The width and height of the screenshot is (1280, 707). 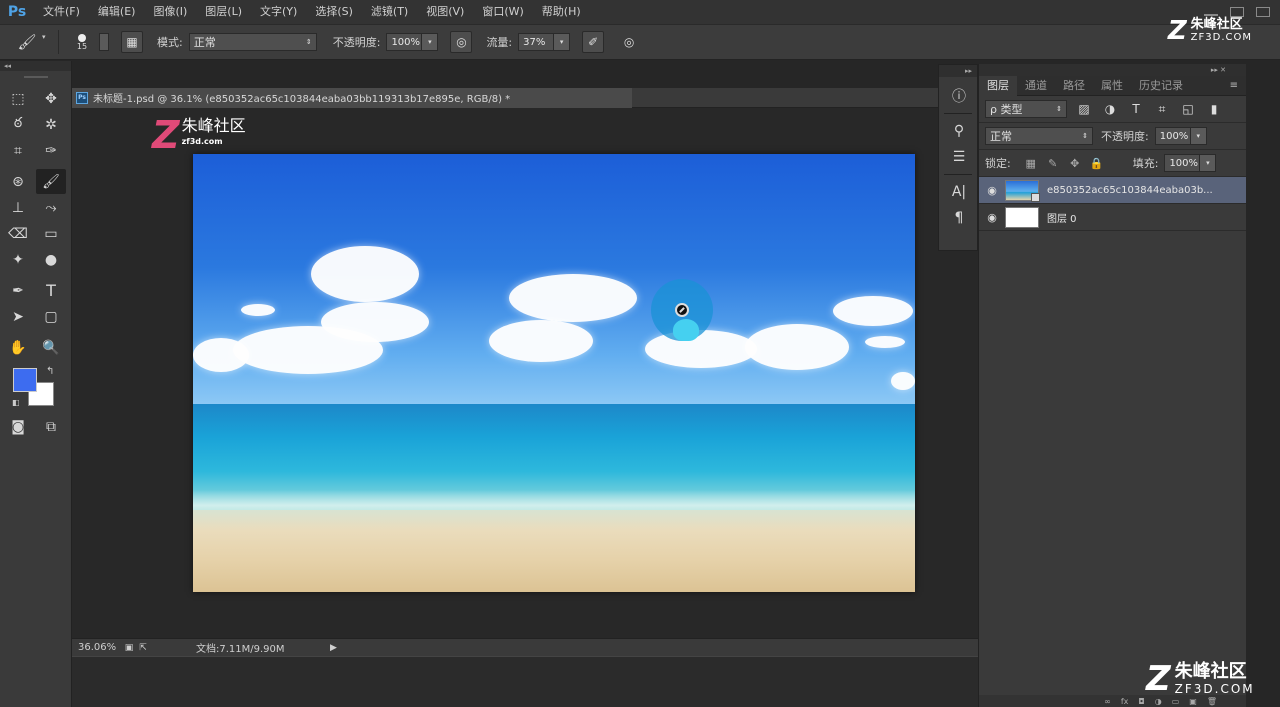 What do you see at coordinates (51, 316) in the screenshot?
I see `rectangle-tool-icon: ▢` at bounding box center [51, 316].